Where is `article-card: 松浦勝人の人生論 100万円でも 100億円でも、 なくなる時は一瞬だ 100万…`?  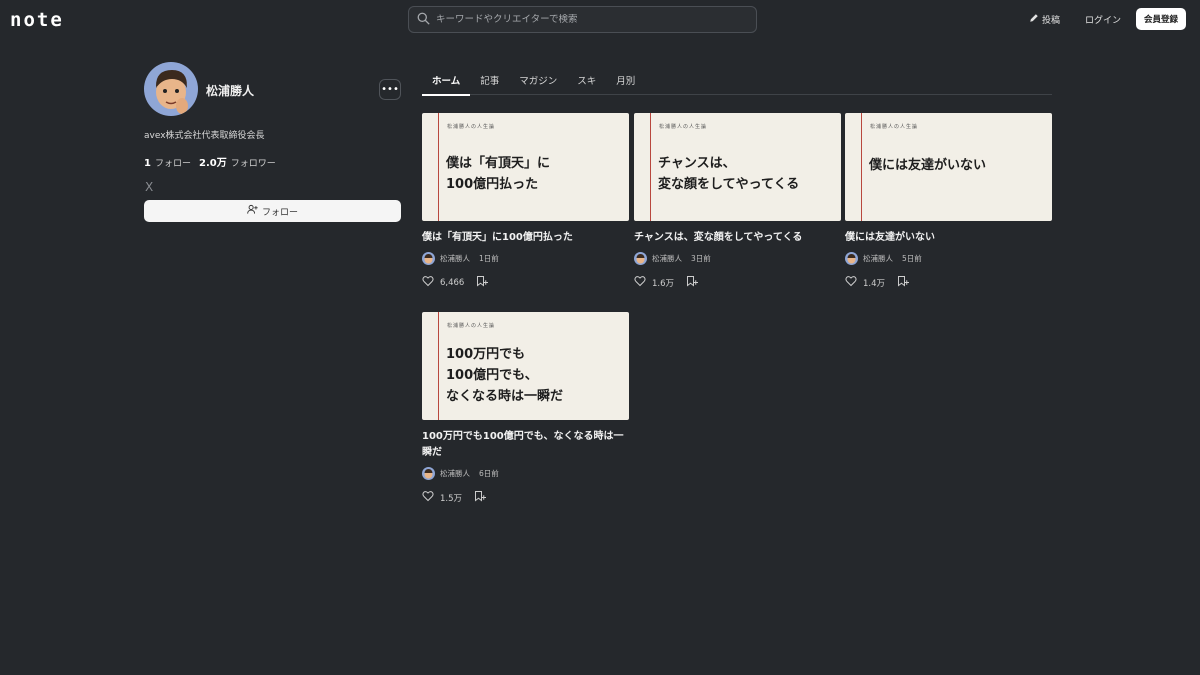 article-card: 松浦勝人の人生論 100万円でも 100億円でも、 なくなる時は一瞬だ 100万… is located at coordinates (525, 408).